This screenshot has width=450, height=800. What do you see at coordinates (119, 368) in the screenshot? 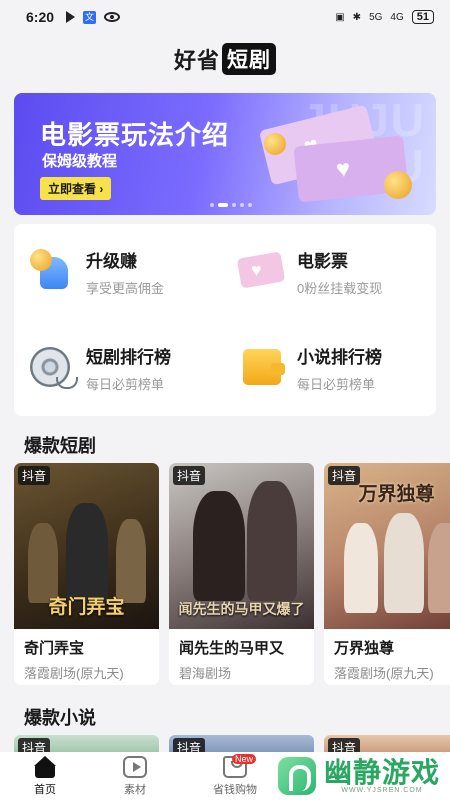
I see `feature-drama-ranking: 短剧排行榜 每日必剪榜单` at bounding box center [119, 368].